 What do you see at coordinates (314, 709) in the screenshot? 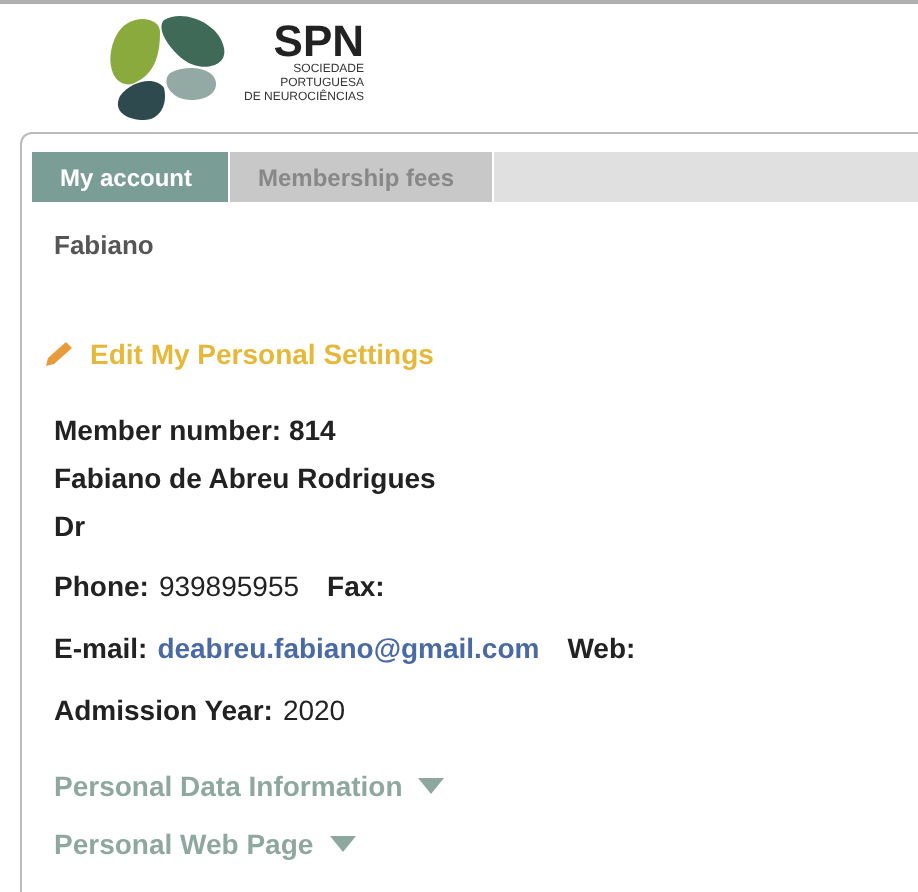
I see `field-value: 2020` at bounding box center [314, 709].